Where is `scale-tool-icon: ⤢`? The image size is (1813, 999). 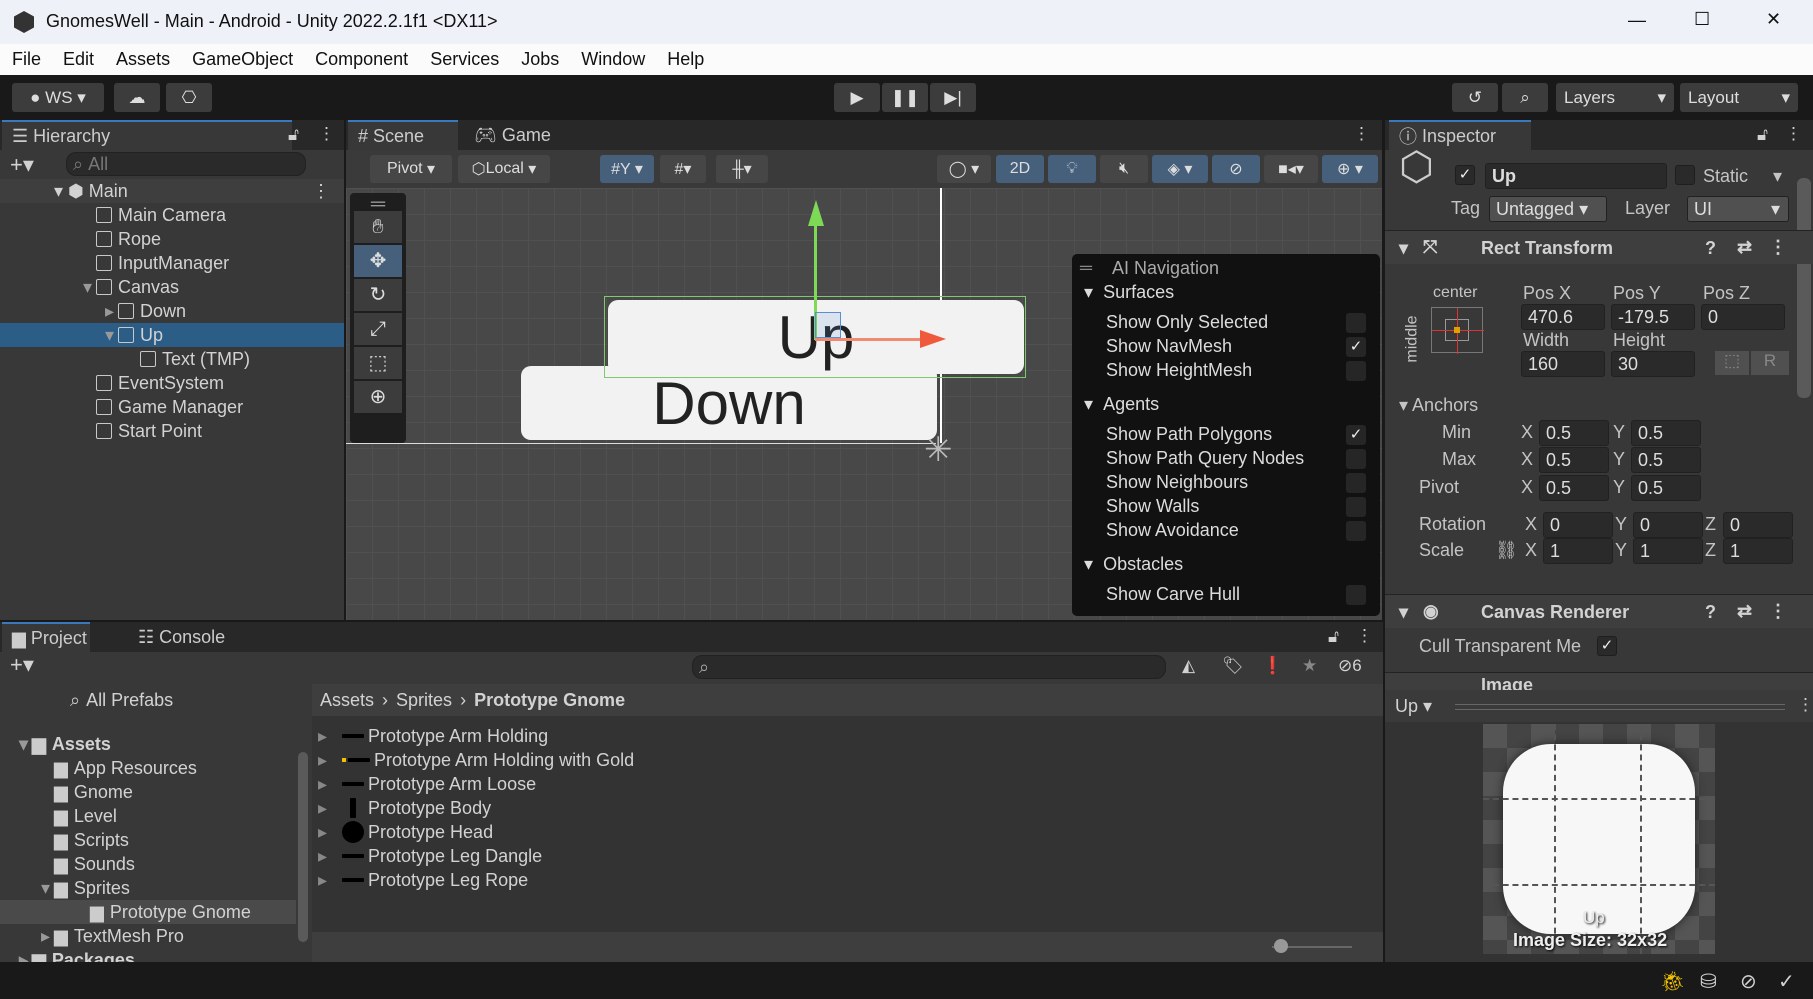 scale-tool-icon: ⤢ is located at coordinates (378, 329).